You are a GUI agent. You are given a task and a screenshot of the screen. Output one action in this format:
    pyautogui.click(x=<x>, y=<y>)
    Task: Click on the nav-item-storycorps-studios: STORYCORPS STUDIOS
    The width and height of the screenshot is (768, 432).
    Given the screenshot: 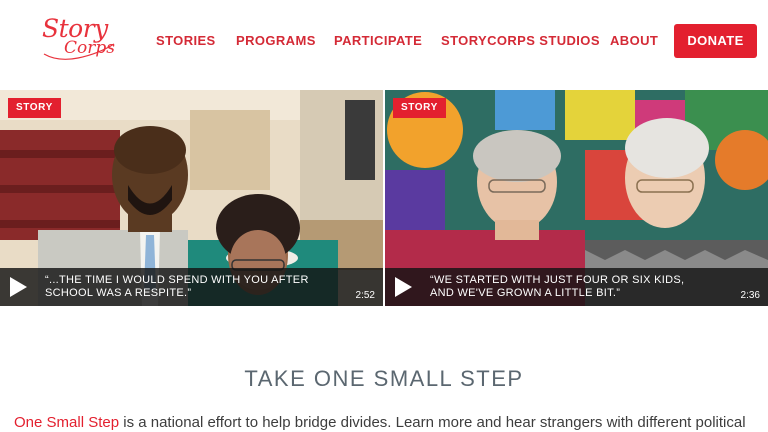 What is the action you would take?
    pyautogui.click(x=520, y=40)
    